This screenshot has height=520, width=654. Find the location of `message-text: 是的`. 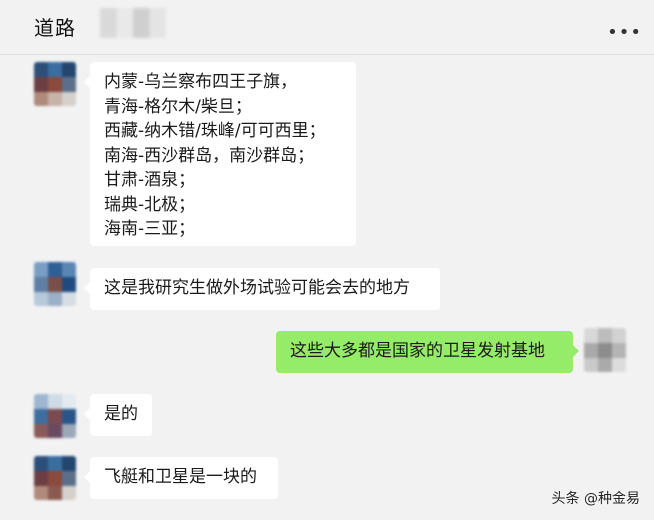

message-text: 是的 is located at coordinates (121, 414).